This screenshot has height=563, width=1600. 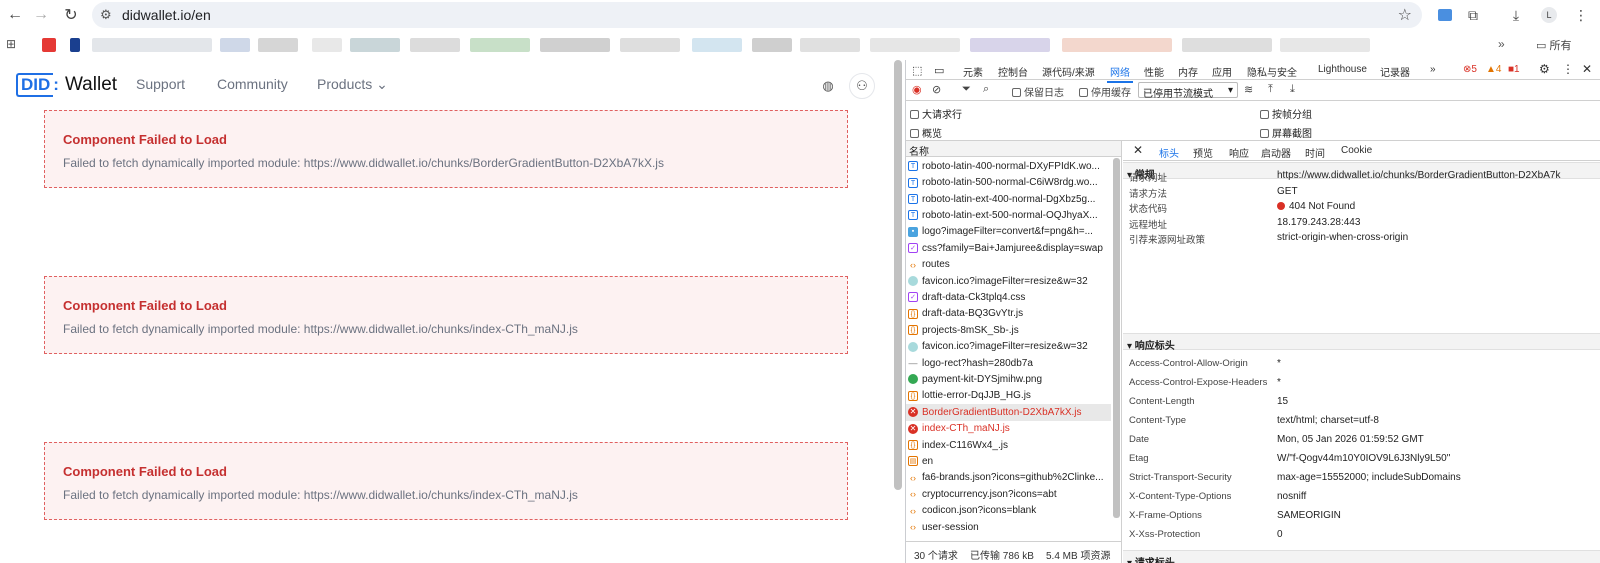 I want to click on tab-performance: 性能, so click(x=1154, y=71).